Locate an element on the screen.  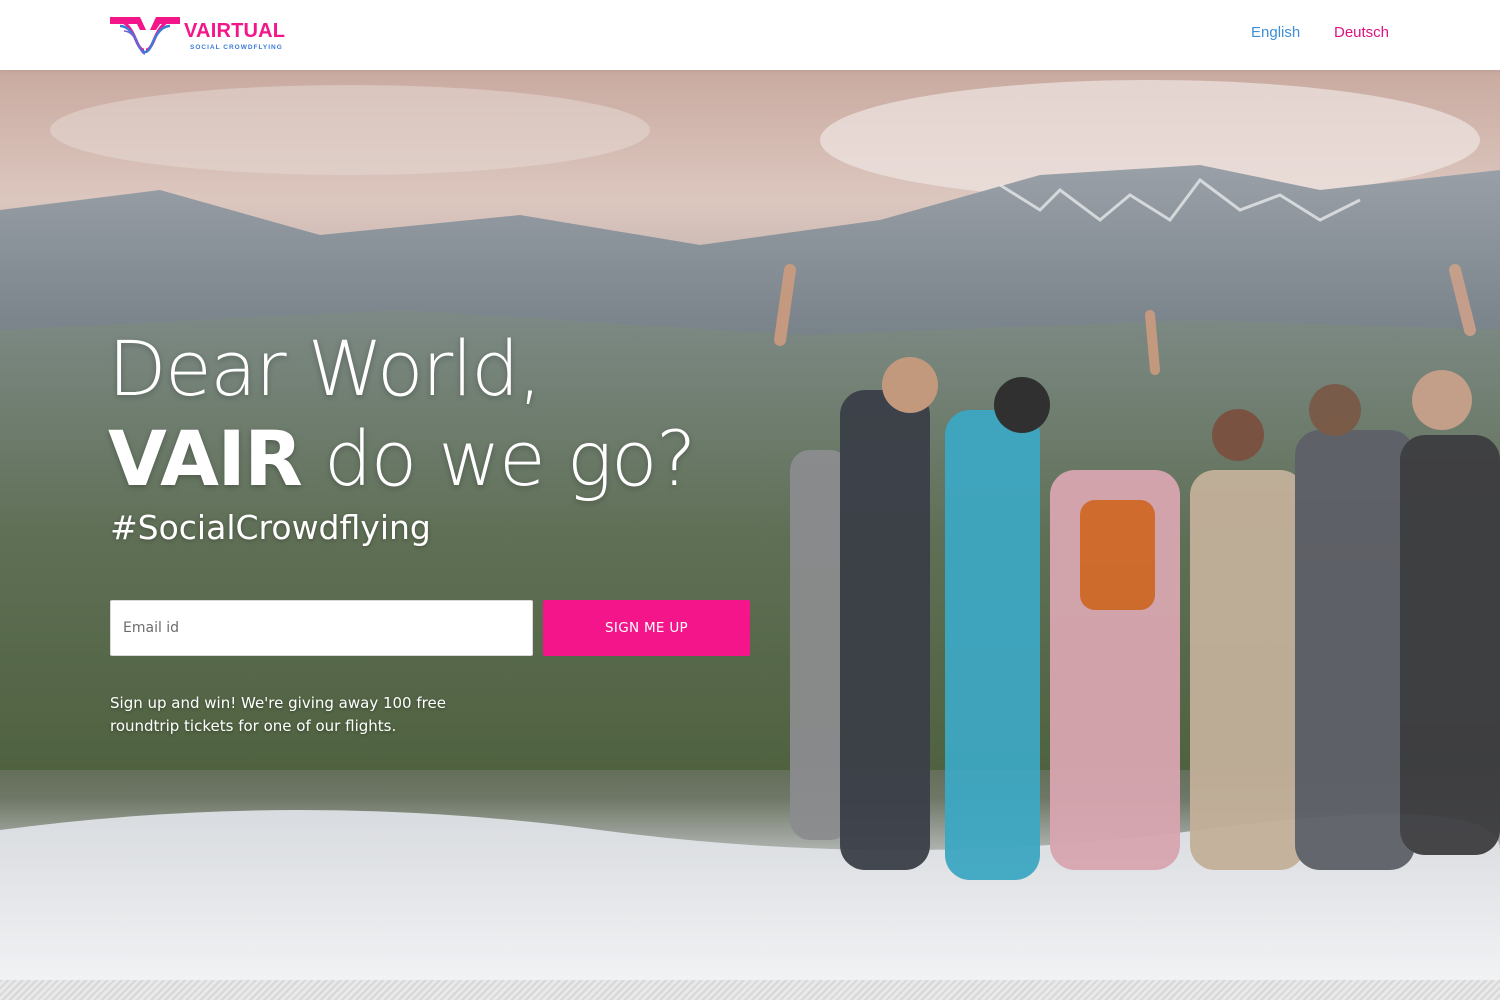
page-bottom-strip is located at coordinates (750, 990).